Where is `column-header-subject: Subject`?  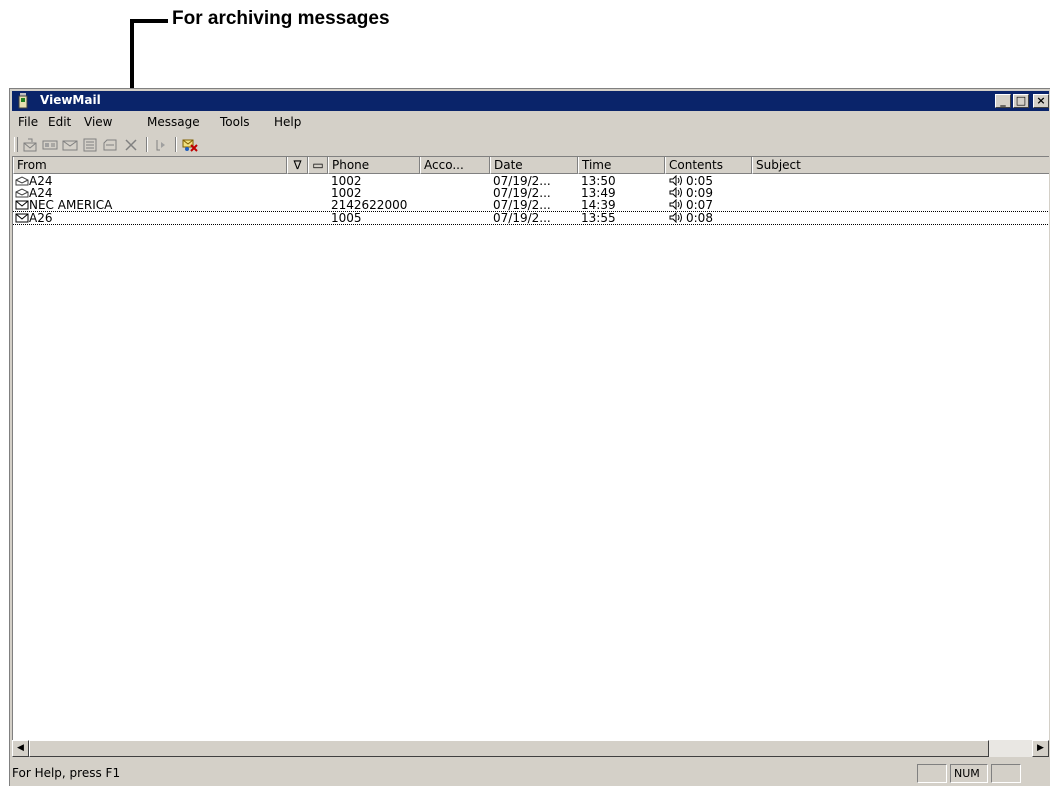
column-header-subject: Subject is located at coordinates (900, 165).